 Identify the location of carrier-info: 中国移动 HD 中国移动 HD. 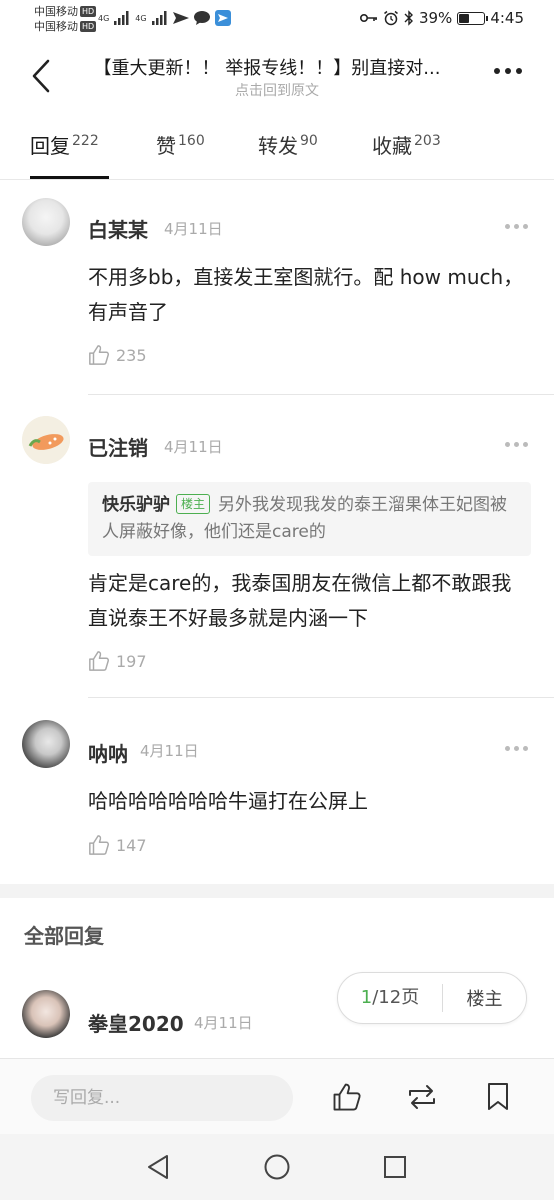
(65, 19).